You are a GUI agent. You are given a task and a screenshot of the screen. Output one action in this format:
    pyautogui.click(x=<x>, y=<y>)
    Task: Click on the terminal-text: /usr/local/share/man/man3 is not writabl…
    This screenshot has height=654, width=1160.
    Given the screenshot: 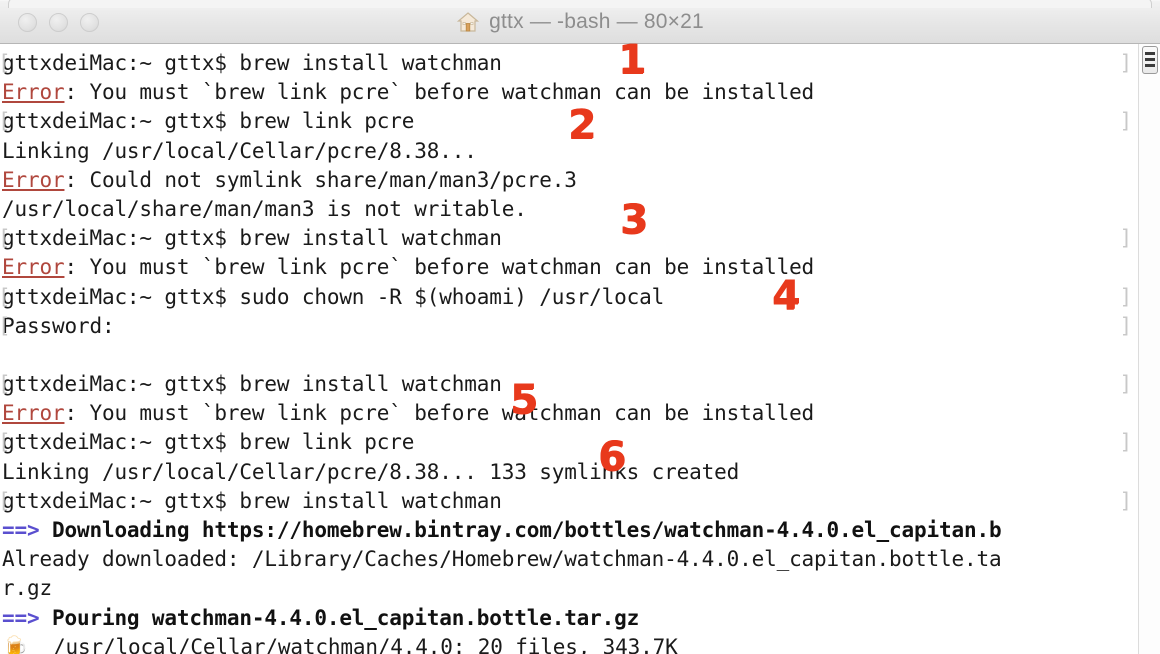 What is the action you would take?
    pyautogui.click(x=264, y=208)
    